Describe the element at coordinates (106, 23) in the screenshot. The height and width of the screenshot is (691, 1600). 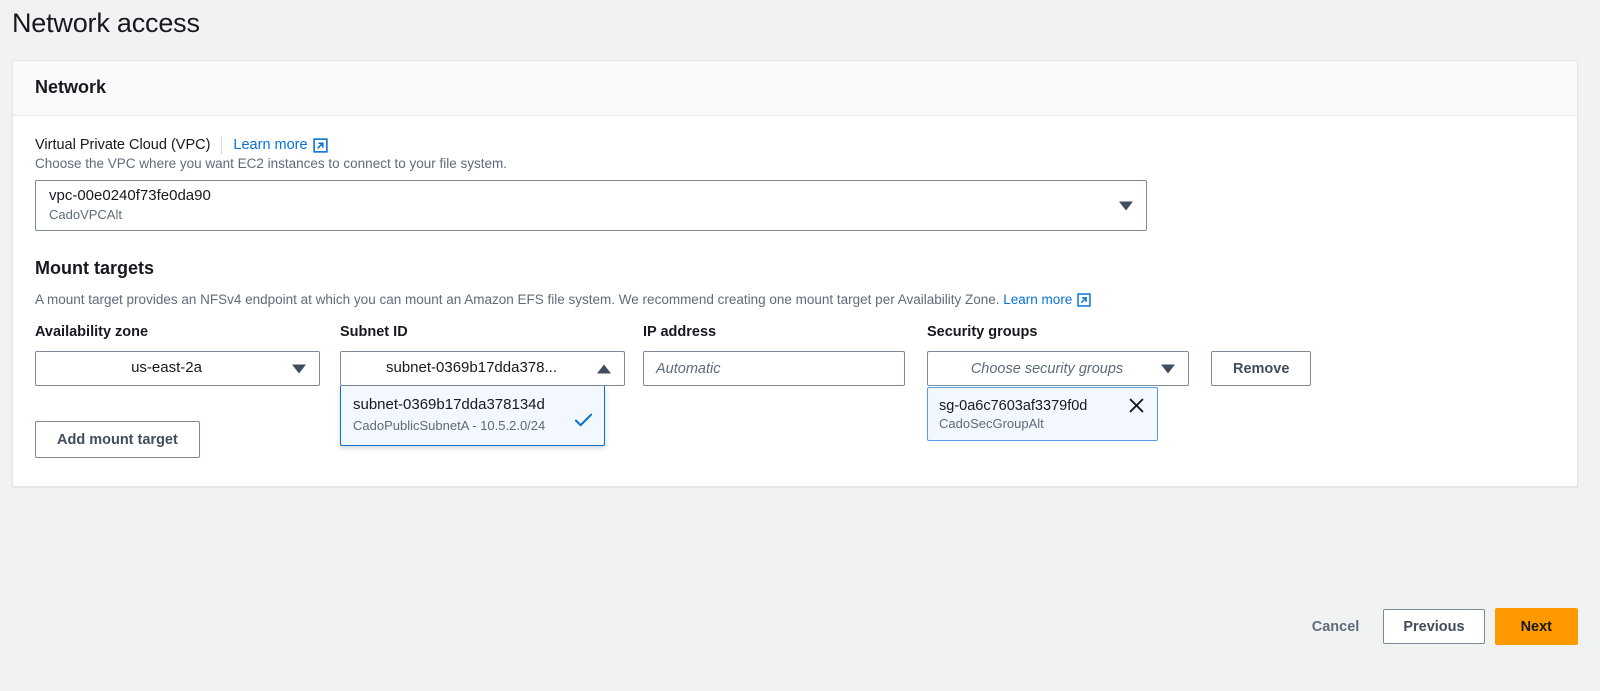
I see `page-title: Network access` at that location.